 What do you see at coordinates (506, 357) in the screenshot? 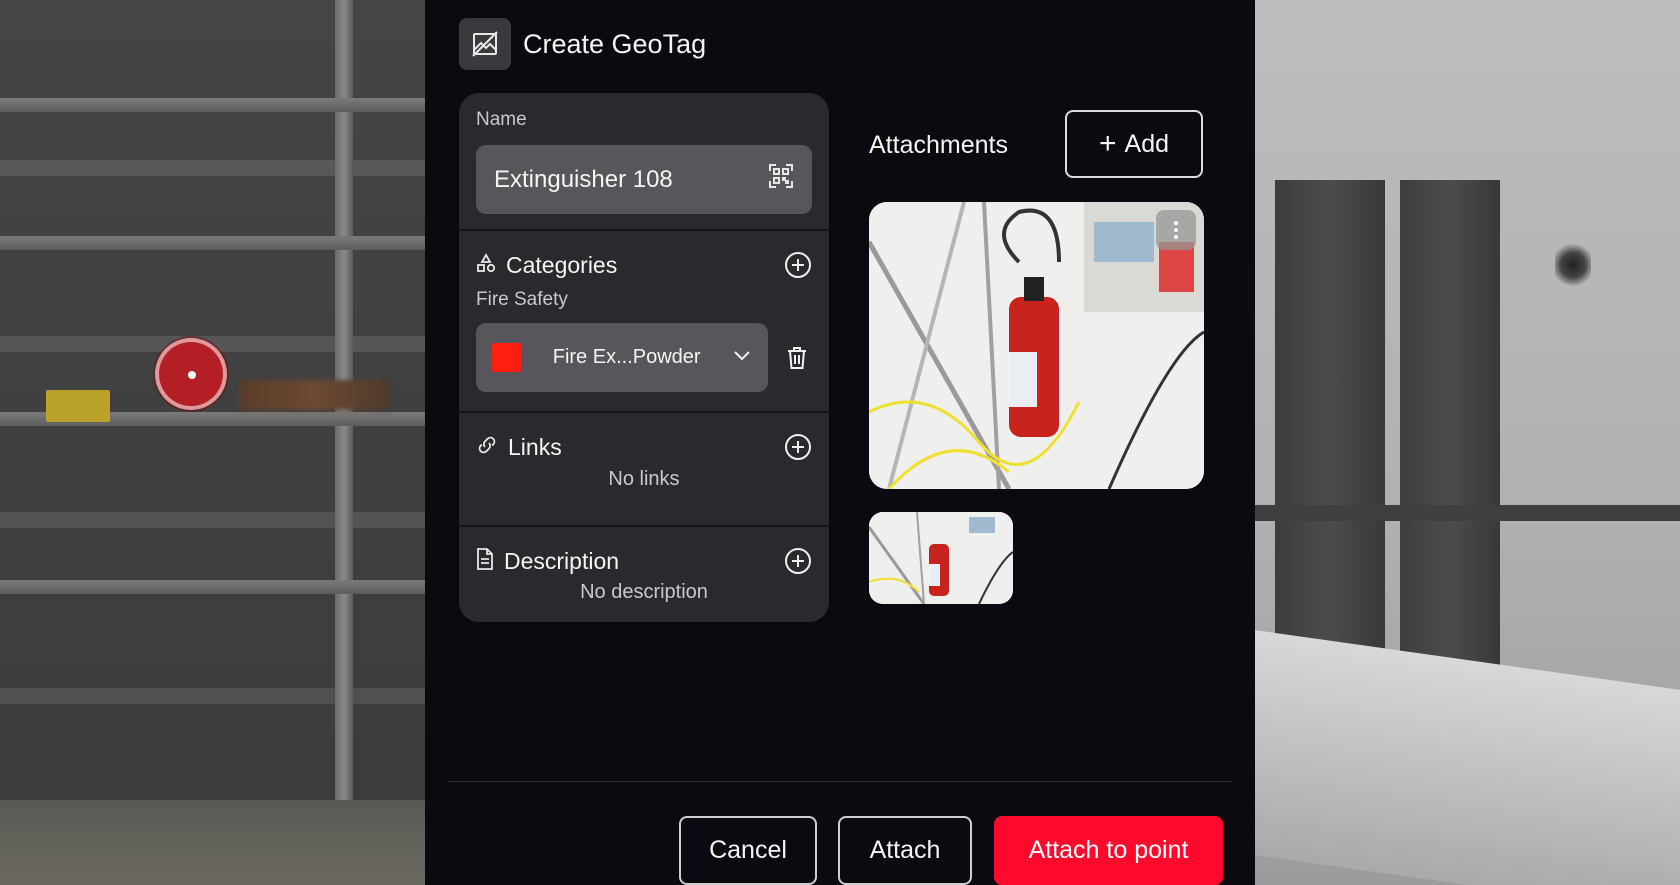
I see `category-color-swatch` at bounding box center [506, 357].